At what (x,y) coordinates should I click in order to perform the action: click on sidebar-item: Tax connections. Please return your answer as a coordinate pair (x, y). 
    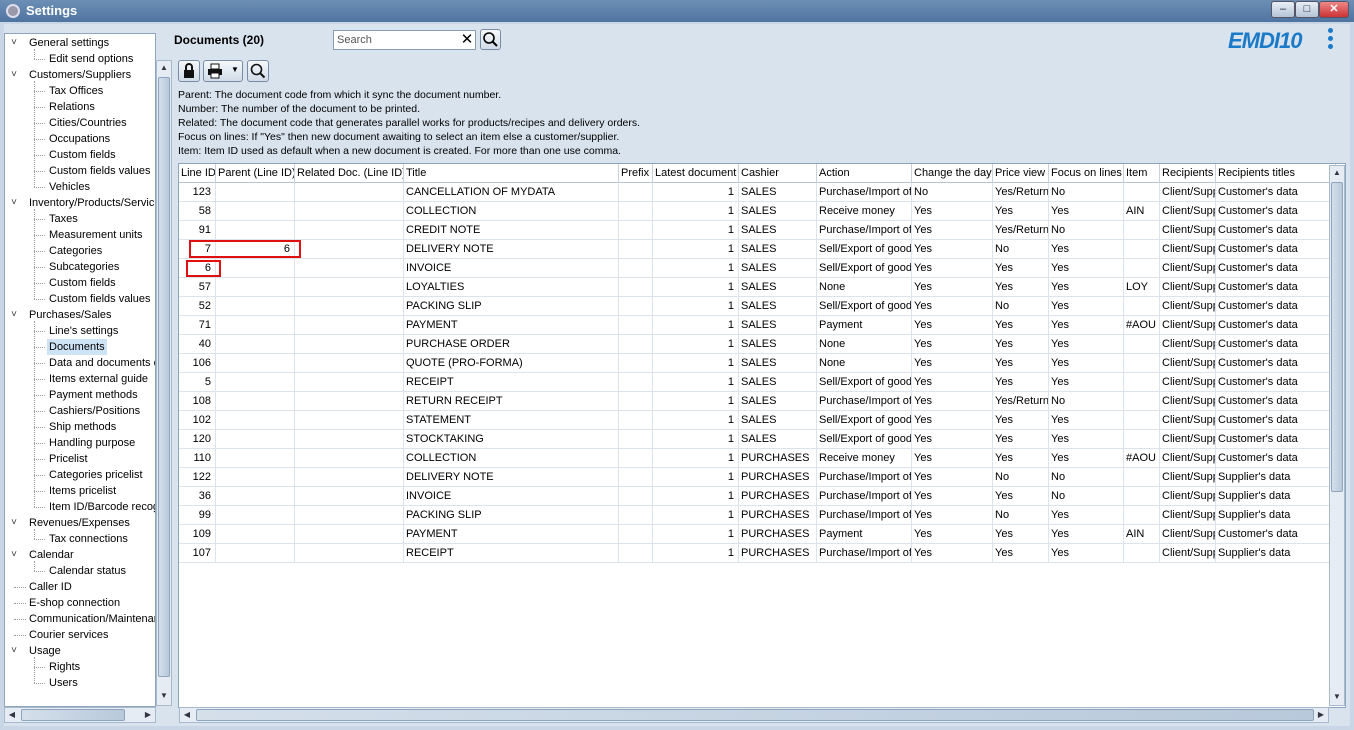
    Looking at the image, I should click on (88, 539).